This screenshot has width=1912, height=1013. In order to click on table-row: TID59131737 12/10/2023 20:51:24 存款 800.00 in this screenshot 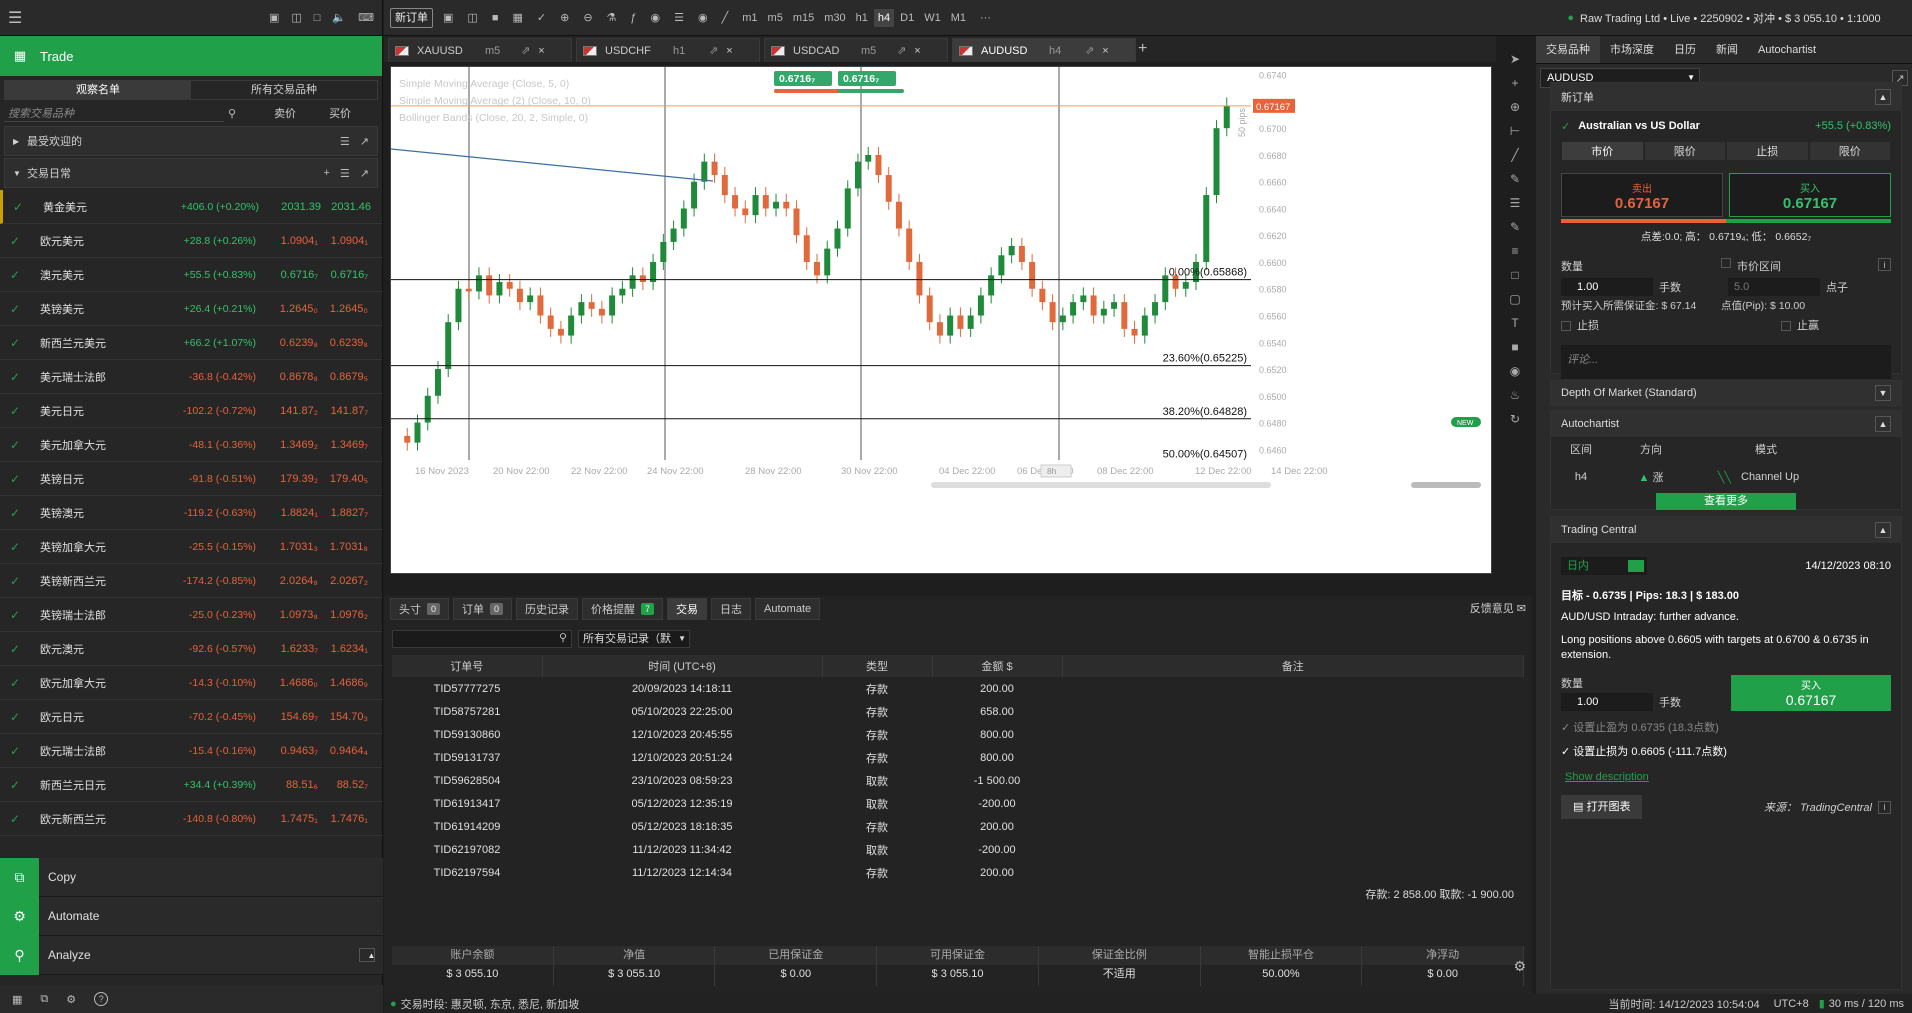, I will do `click(958, 757)`.